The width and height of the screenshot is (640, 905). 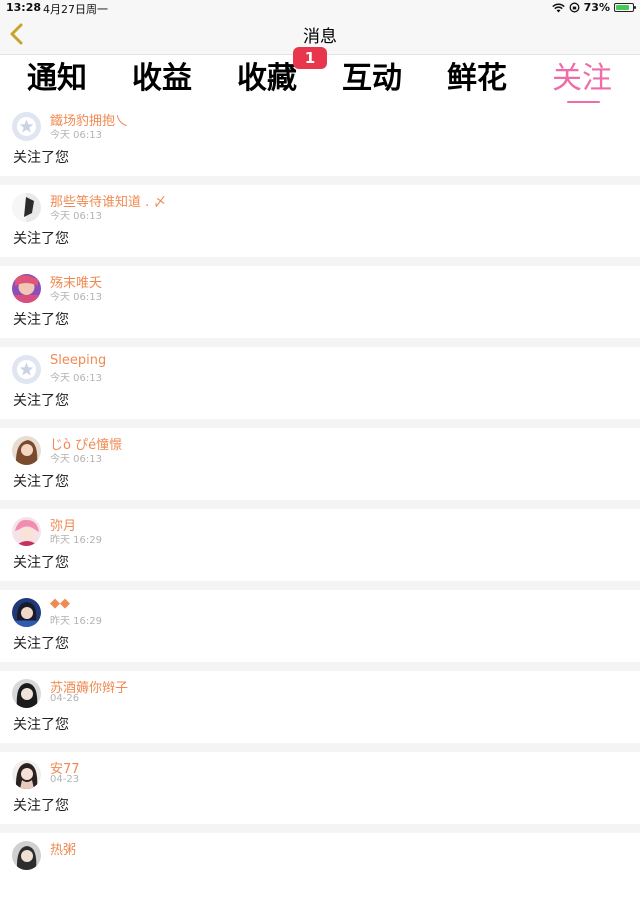 I want to click on username-link: ◆◆, so click(x=60, y=603).